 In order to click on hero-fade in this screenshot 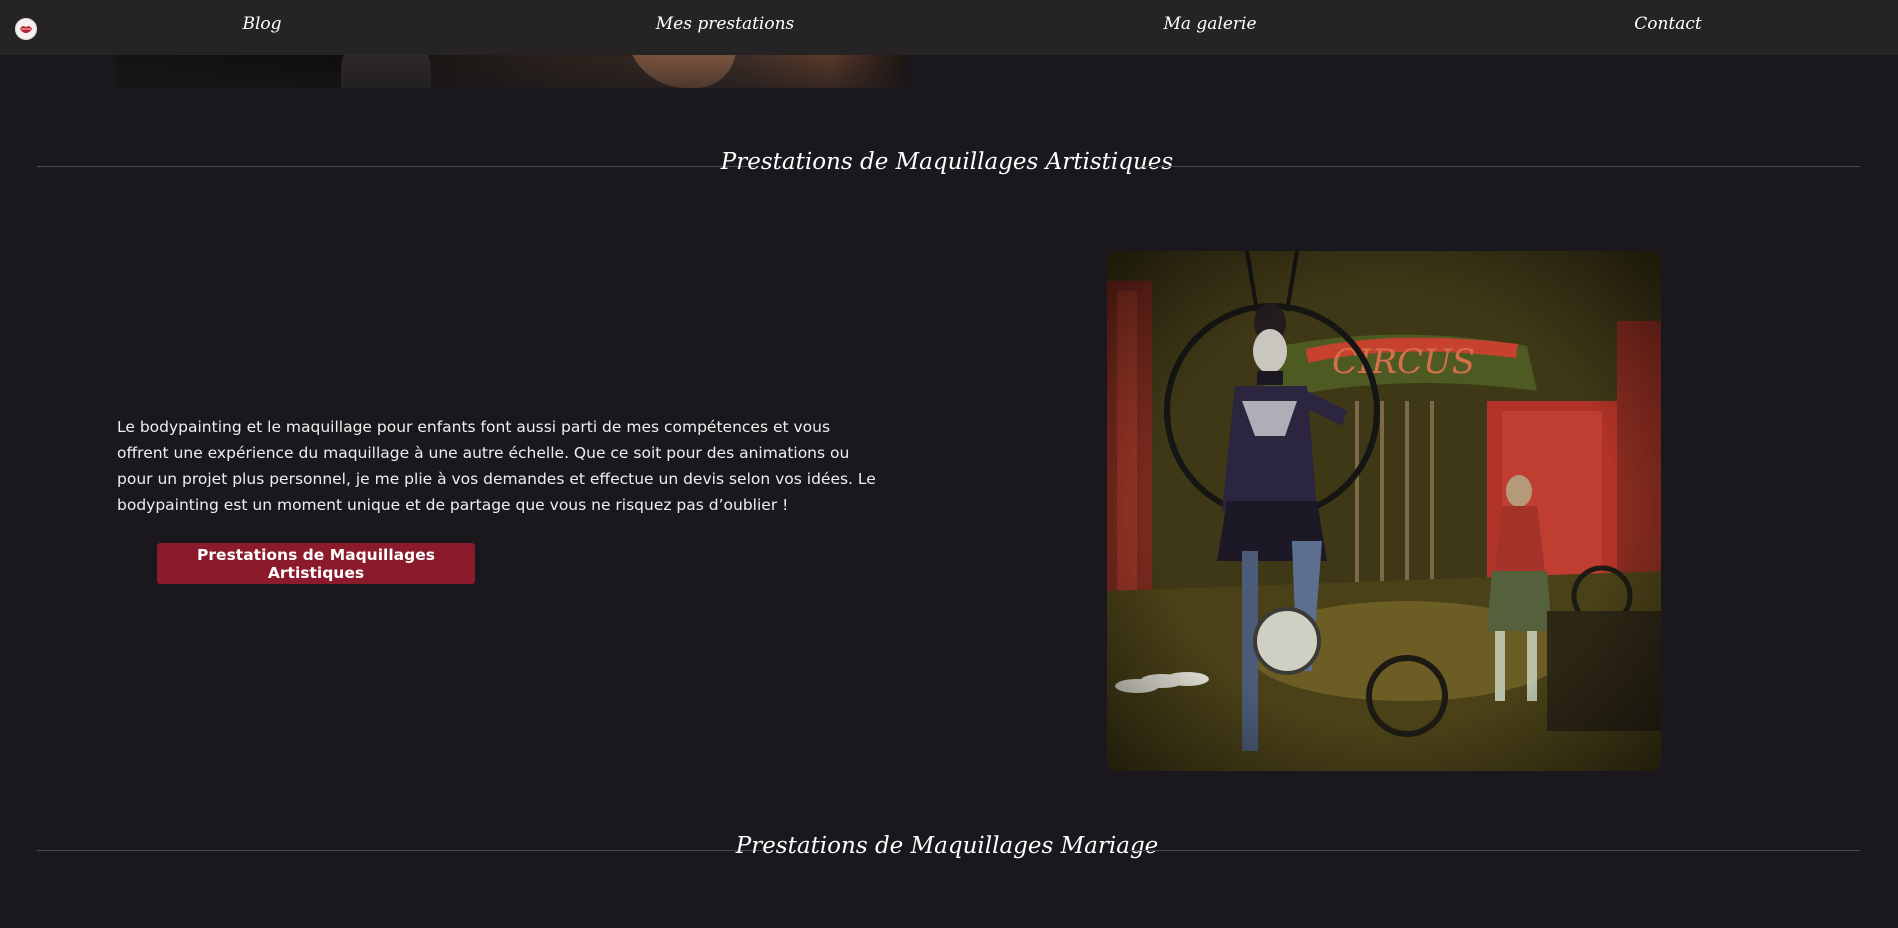, I will do `click(949, 85)`.